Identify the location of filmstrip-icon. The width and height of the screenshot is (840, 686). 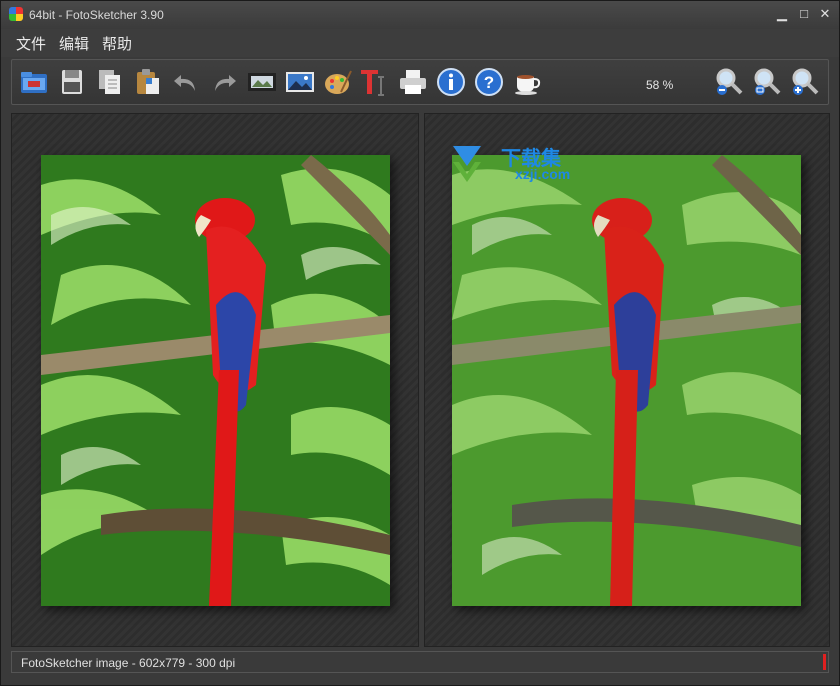
(262, 82).